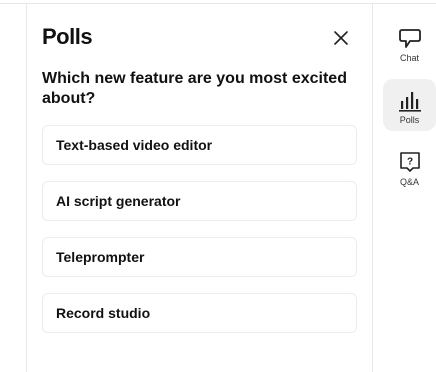 The width and height of the screenshot is (436, 372). Describe the element at coordinates (100, 257) in the screenshot. I see `poll-option-label: Teleprompter` at that location.